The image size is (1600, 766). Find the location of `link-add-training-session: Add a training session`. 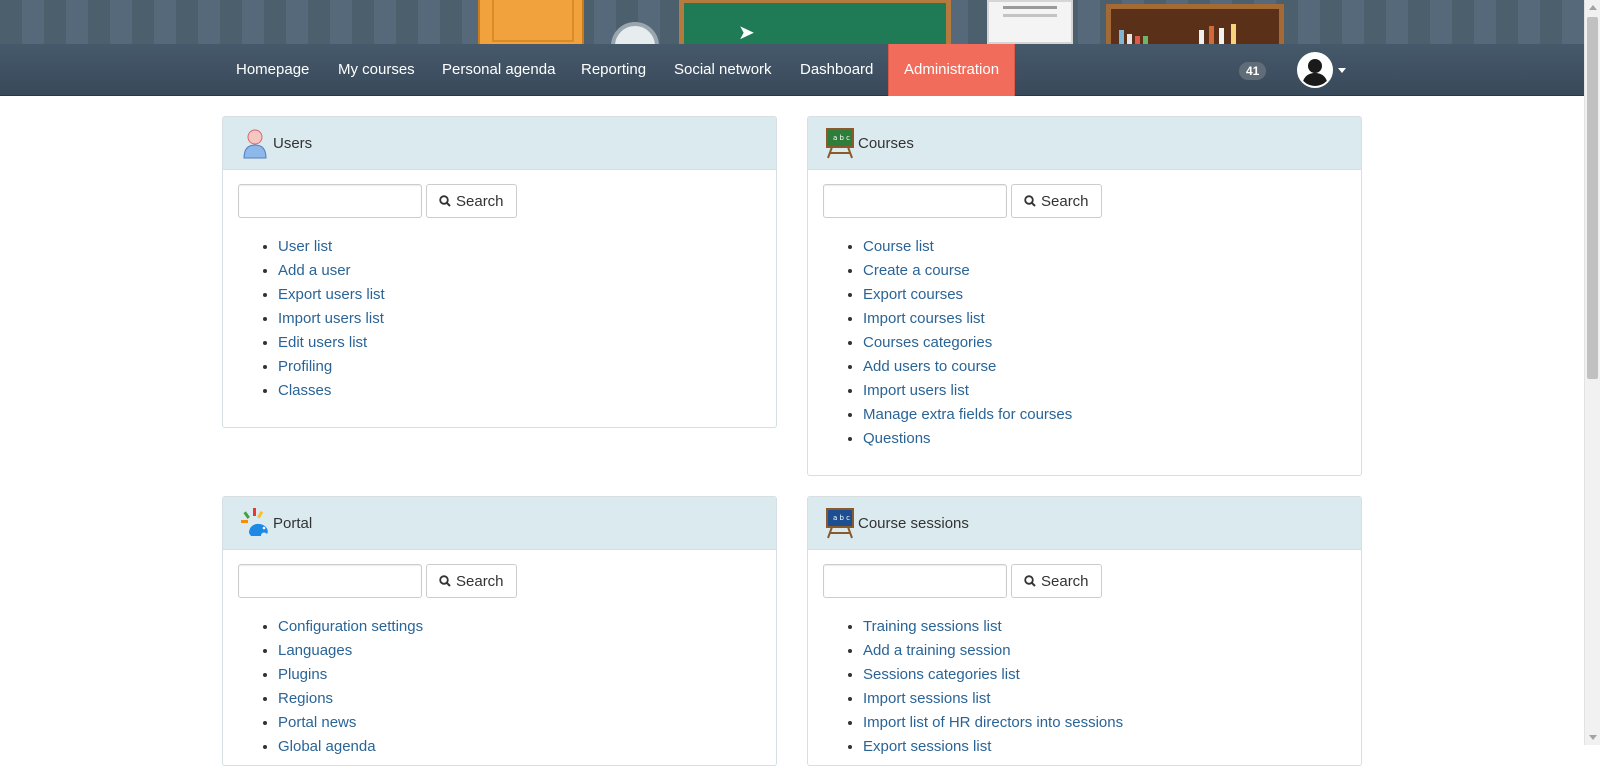

link-add-training-session: Add a training session is located at coordinates (937, 650).